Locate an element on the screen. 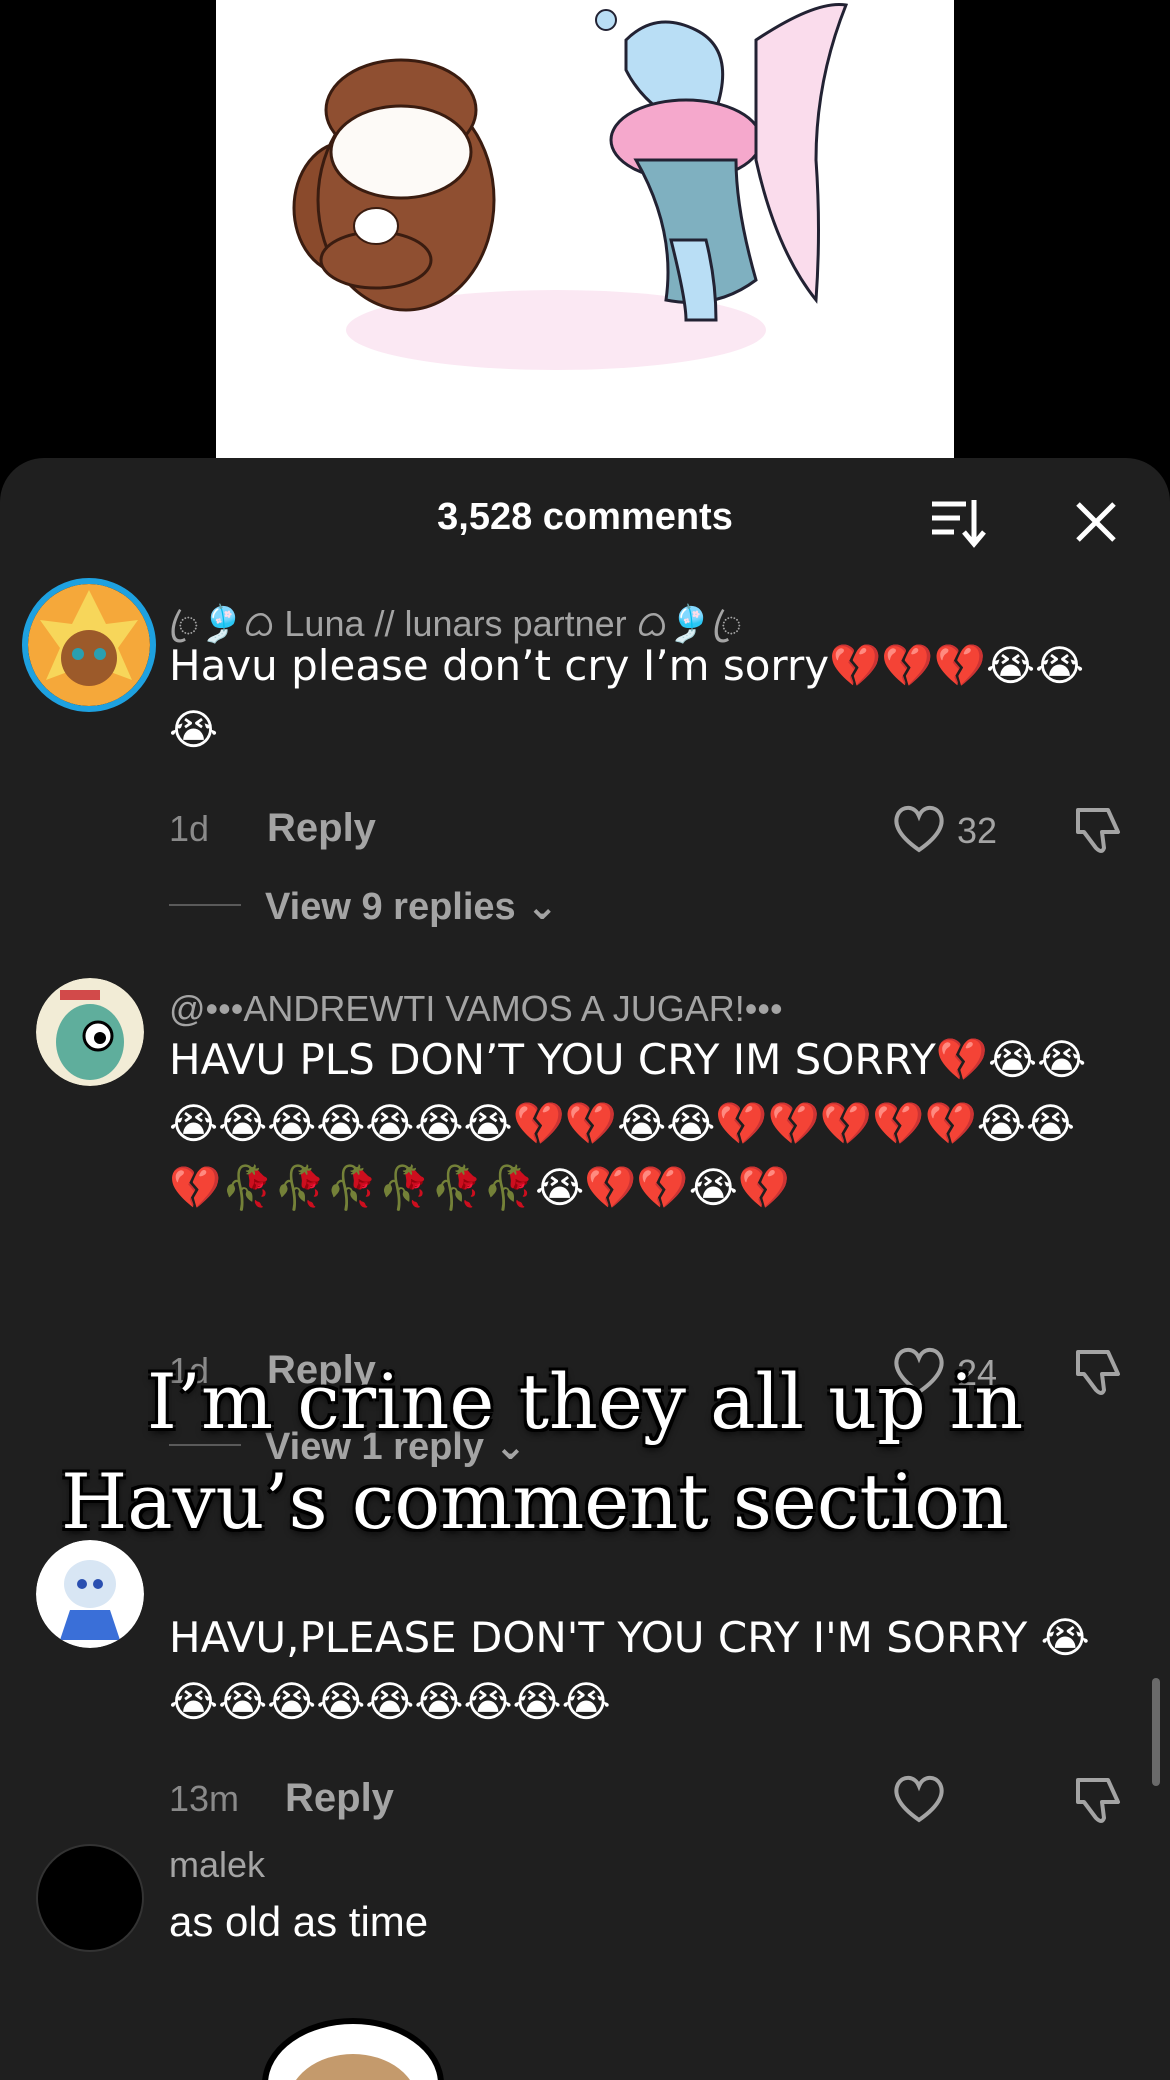 The height and width of the screenshot is (2080, 1170). comments-count: 3,528 comments is located at coordinates (585, 517).